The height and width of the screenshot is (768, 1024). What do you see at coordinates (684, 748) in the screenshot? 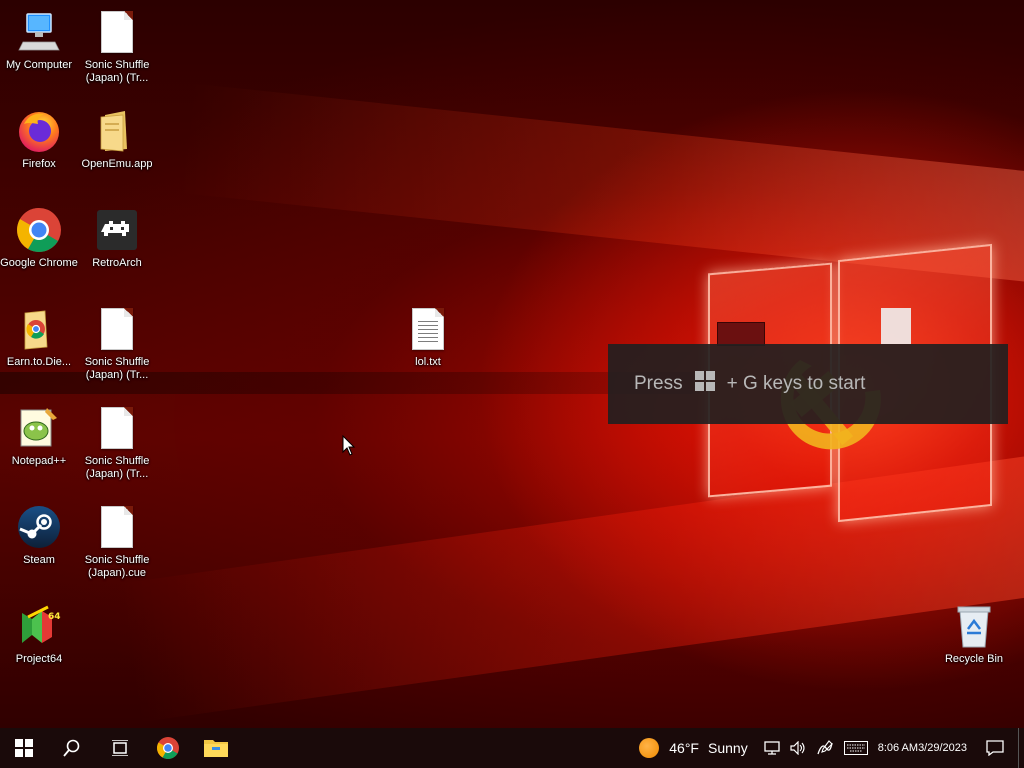
I see `weather-temp: 46°F` at bounding box center [684, 748].